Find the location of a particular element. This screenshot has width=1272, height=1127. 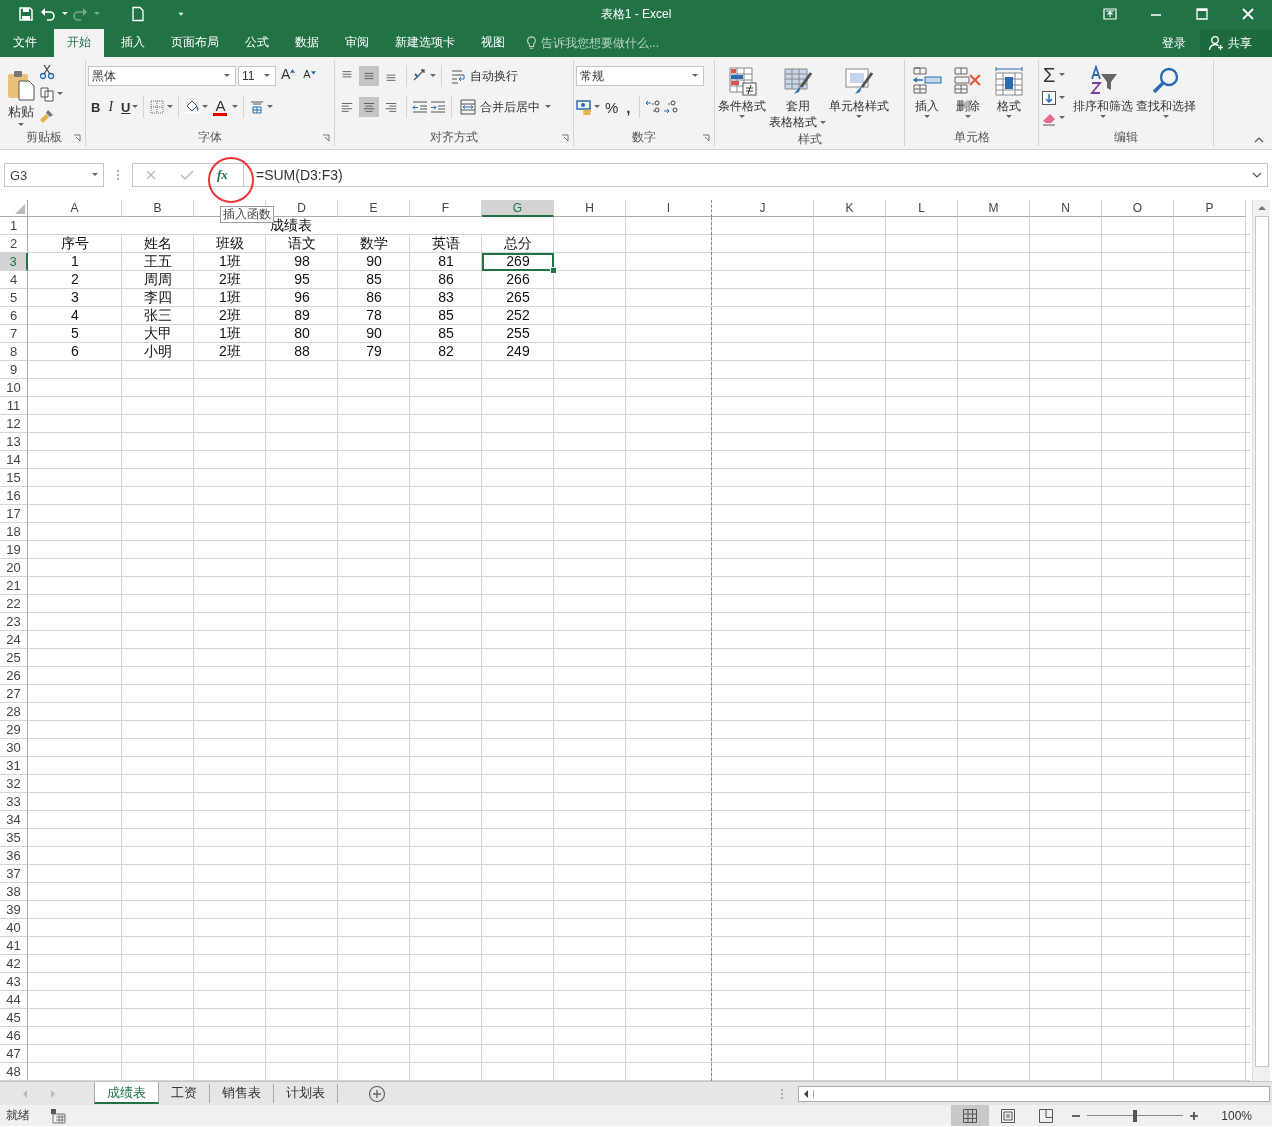

table-cell-text: 张三 is located at coordinates (158, 316).